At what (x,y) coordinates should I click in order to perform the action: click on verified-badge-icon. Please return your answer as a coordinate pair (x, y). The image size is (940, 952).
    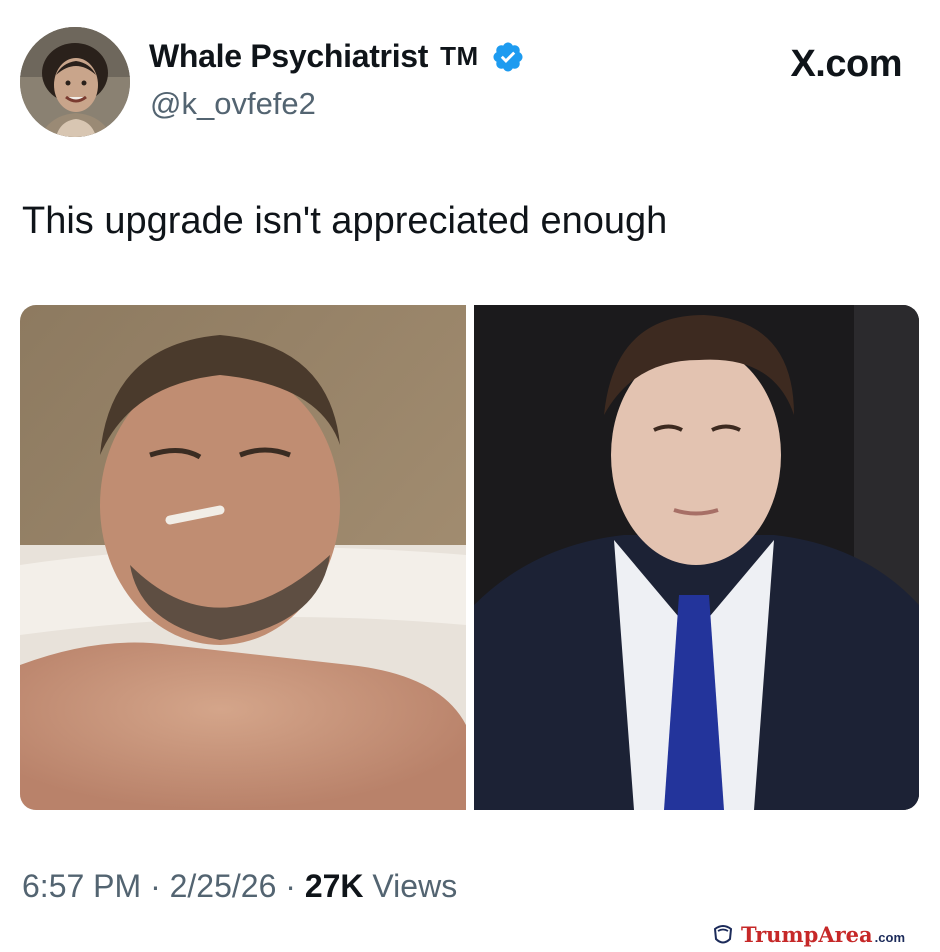
    Looking at the image, I should click on (508, 57).